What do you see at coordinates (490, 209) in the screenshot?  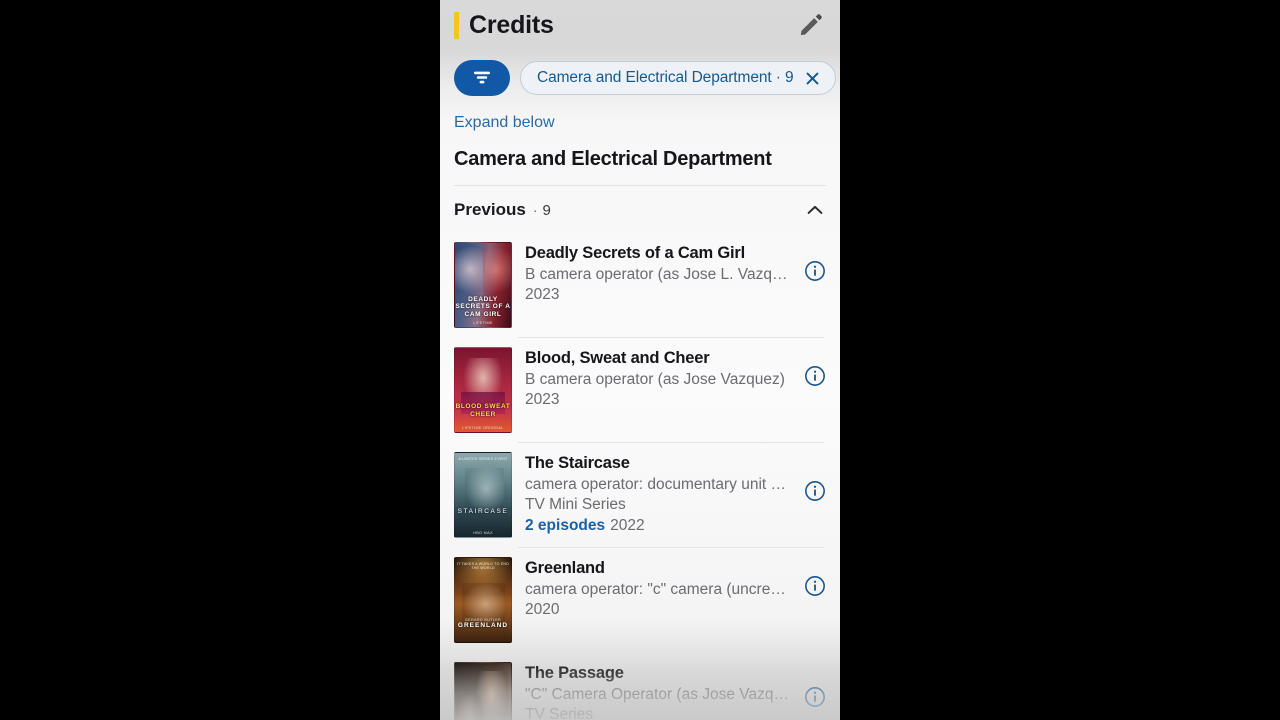 I see `section-title: Previous` at bounding box center [490, 209].